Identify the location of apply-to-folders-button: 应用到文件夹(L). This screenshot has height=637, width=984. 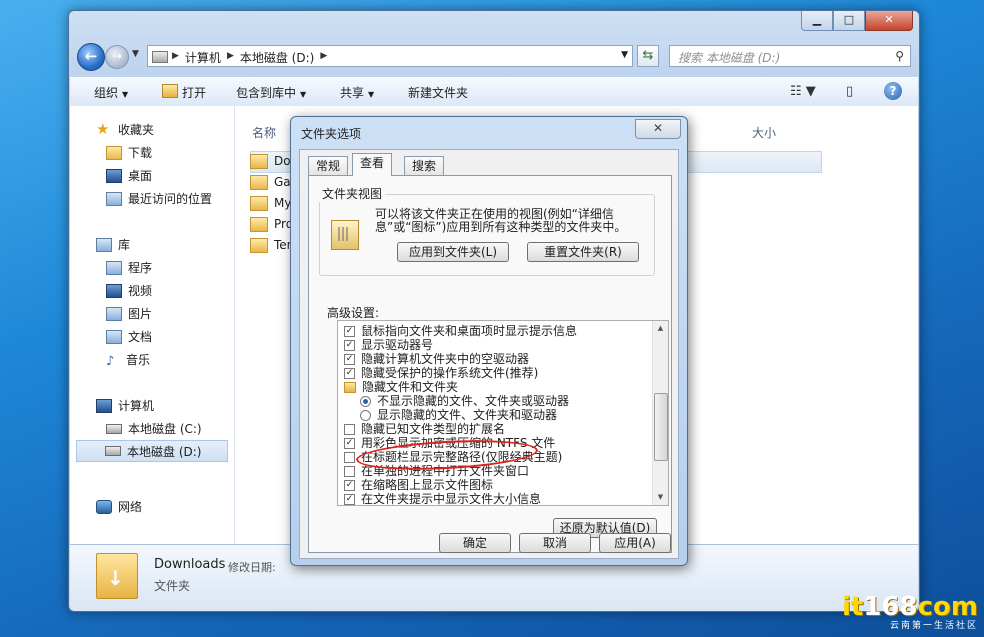
(453, 252).